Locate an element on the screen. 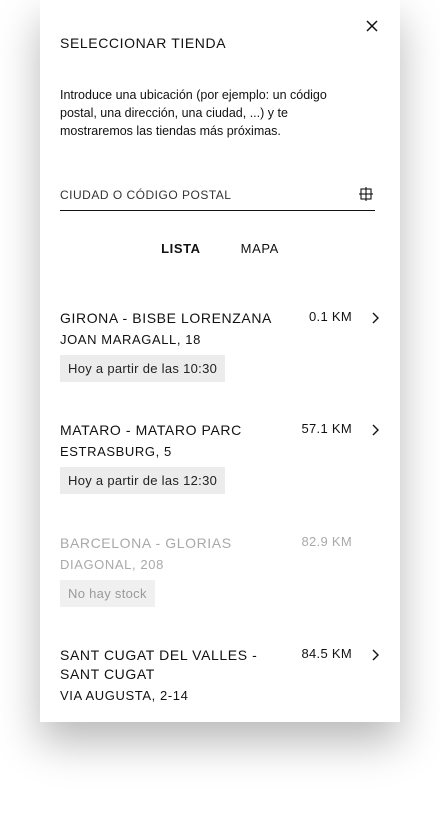 The image size is (440, 813). store-name: GIRONA - BISBE LORENZANA is located at coordinates (166, 318).